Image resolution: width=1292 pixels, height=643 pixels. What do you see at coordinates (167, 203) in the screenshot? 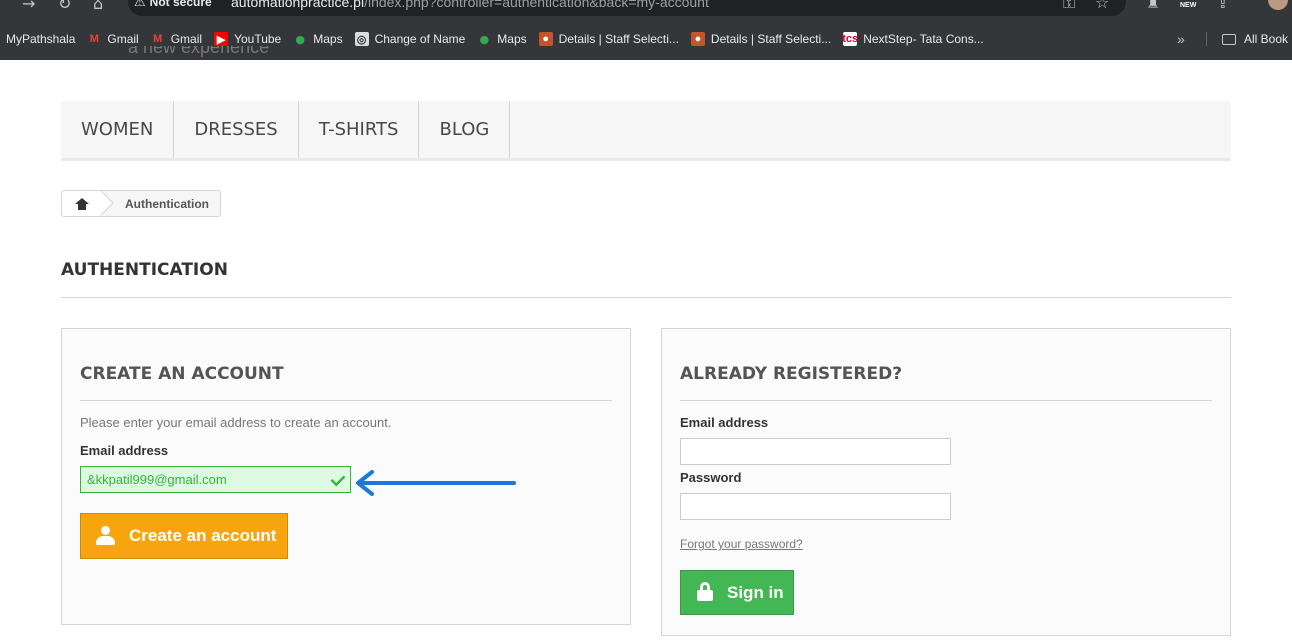
I see `breadcrumb-current: Authentication` at bounding box center [167, 203].